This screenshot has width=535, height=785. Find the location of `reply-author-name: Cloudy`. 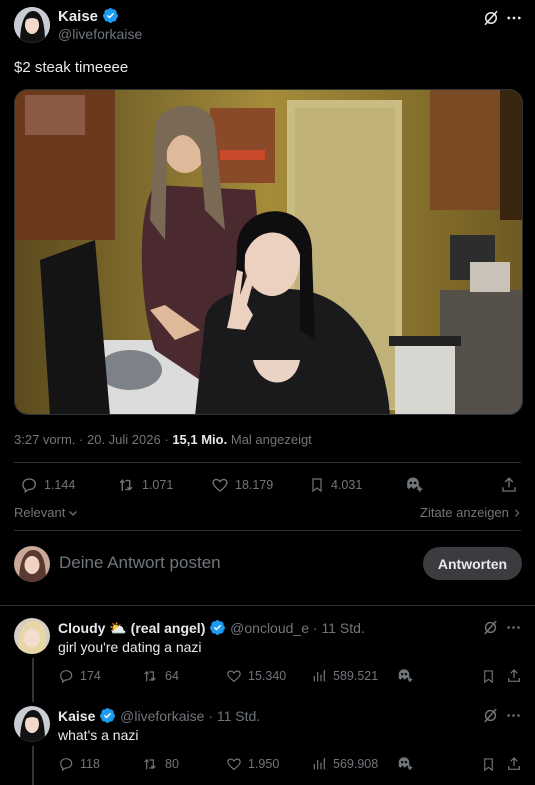

reply-author-name: Cloudy is located at coordinates (81, 628).